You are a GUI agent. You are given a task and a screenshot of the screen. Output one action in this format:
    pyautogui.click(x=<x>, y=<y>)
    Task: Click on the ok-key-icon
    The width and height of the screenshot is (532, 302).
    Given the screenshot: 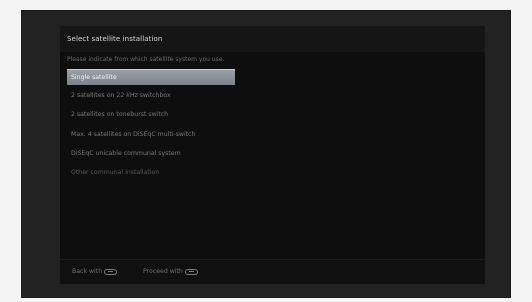 What is the action you would take?
    pyautogui.click(x=191, y=271)
    